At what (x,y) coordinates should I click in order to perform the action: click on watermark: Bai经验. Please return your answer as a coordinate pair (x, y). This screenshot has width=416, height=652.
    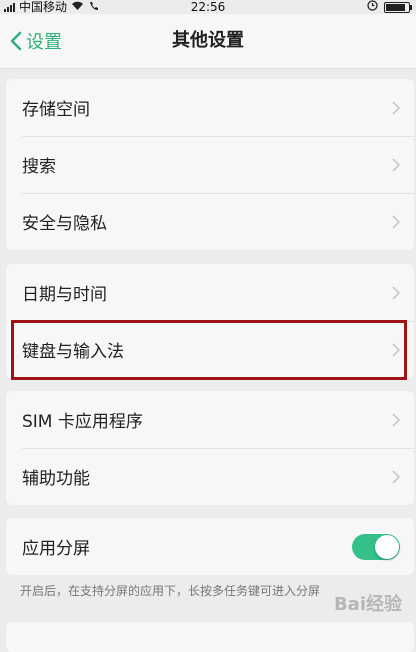
    Looking at the image, I should click on (367, 604).